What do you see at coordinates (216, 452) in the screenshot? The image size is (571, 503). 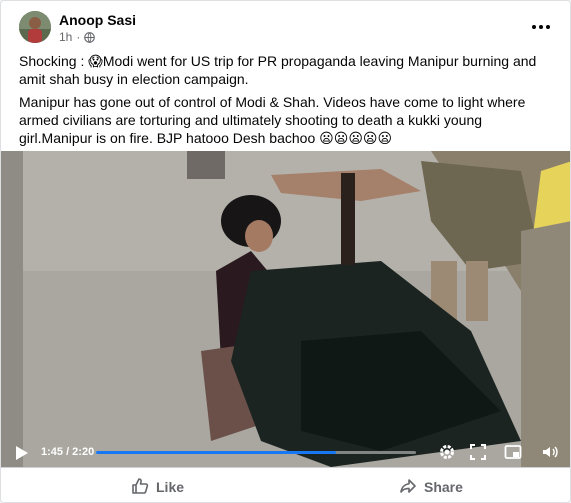 I see `video-progress-fill` at bounding box center [216, 452].